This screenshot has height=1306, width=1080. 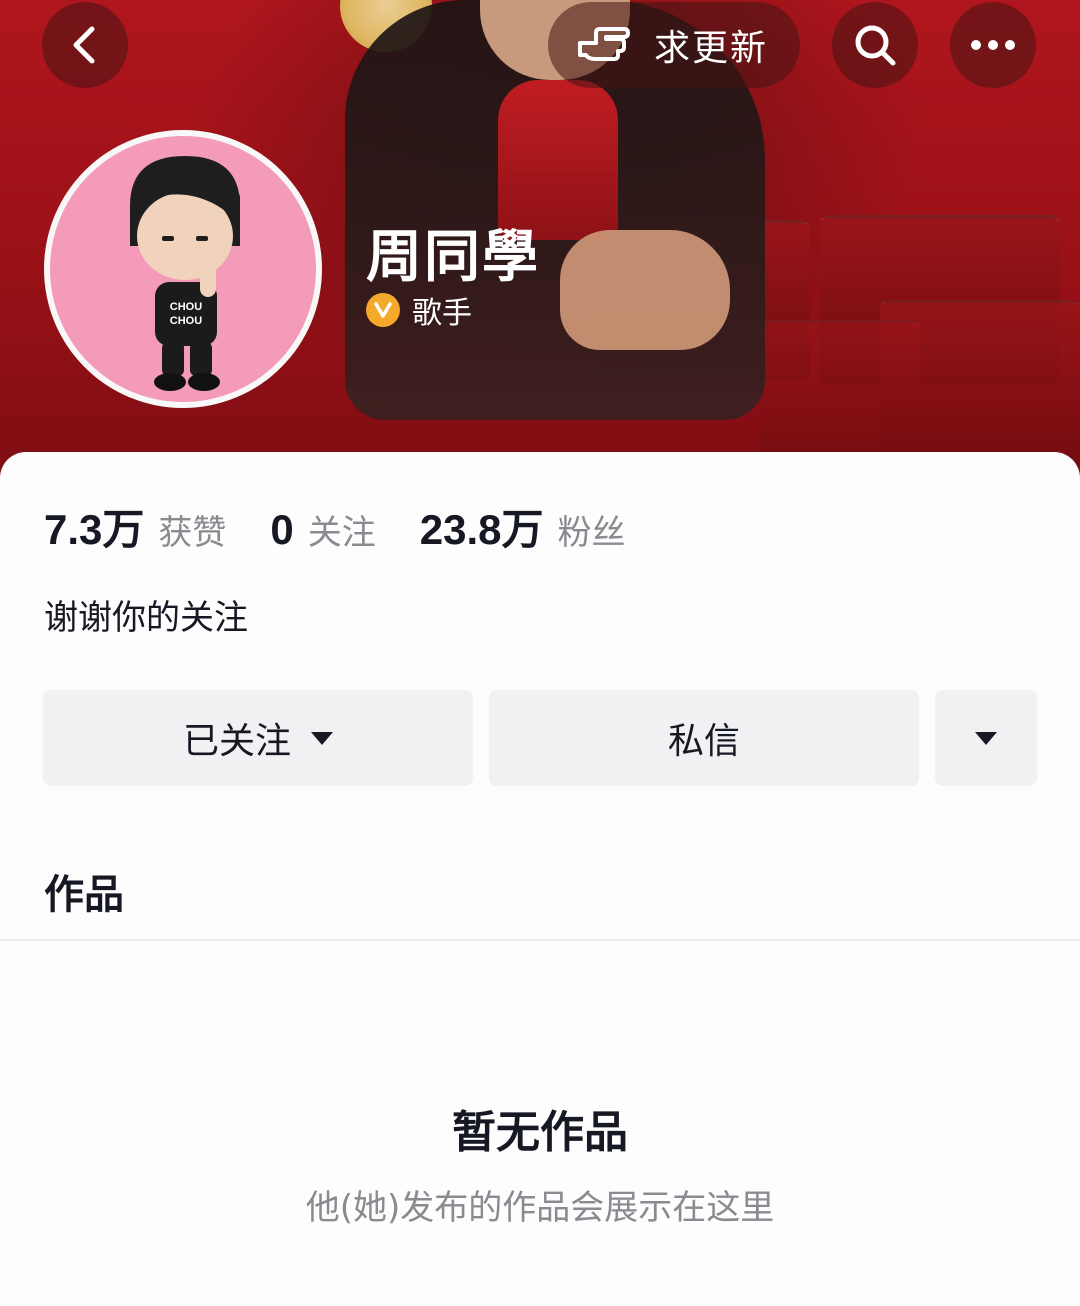 I want to click on stat-following: 0 关注, so click(x=322, y=529).